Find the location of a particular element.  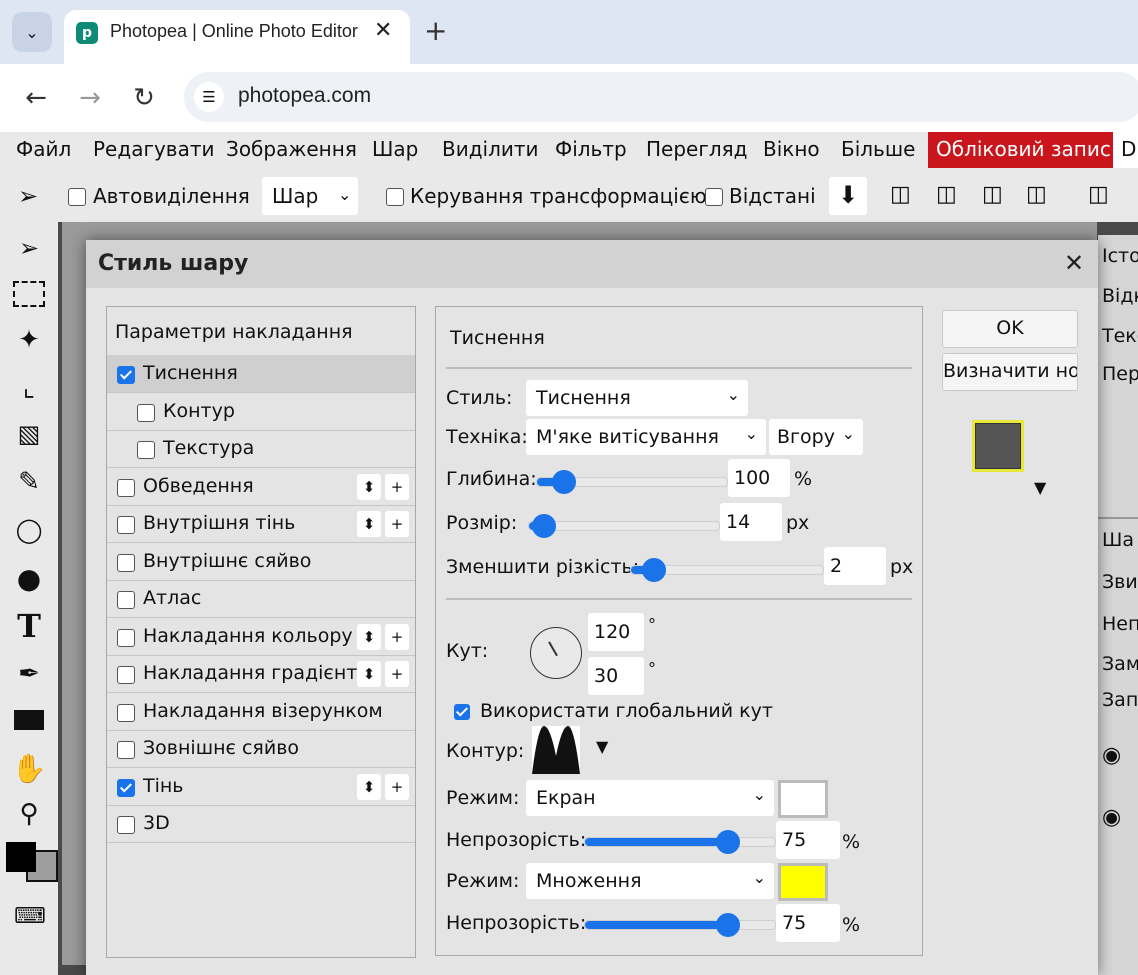

marquee-tool-icon is located at coordinates (29, 294).